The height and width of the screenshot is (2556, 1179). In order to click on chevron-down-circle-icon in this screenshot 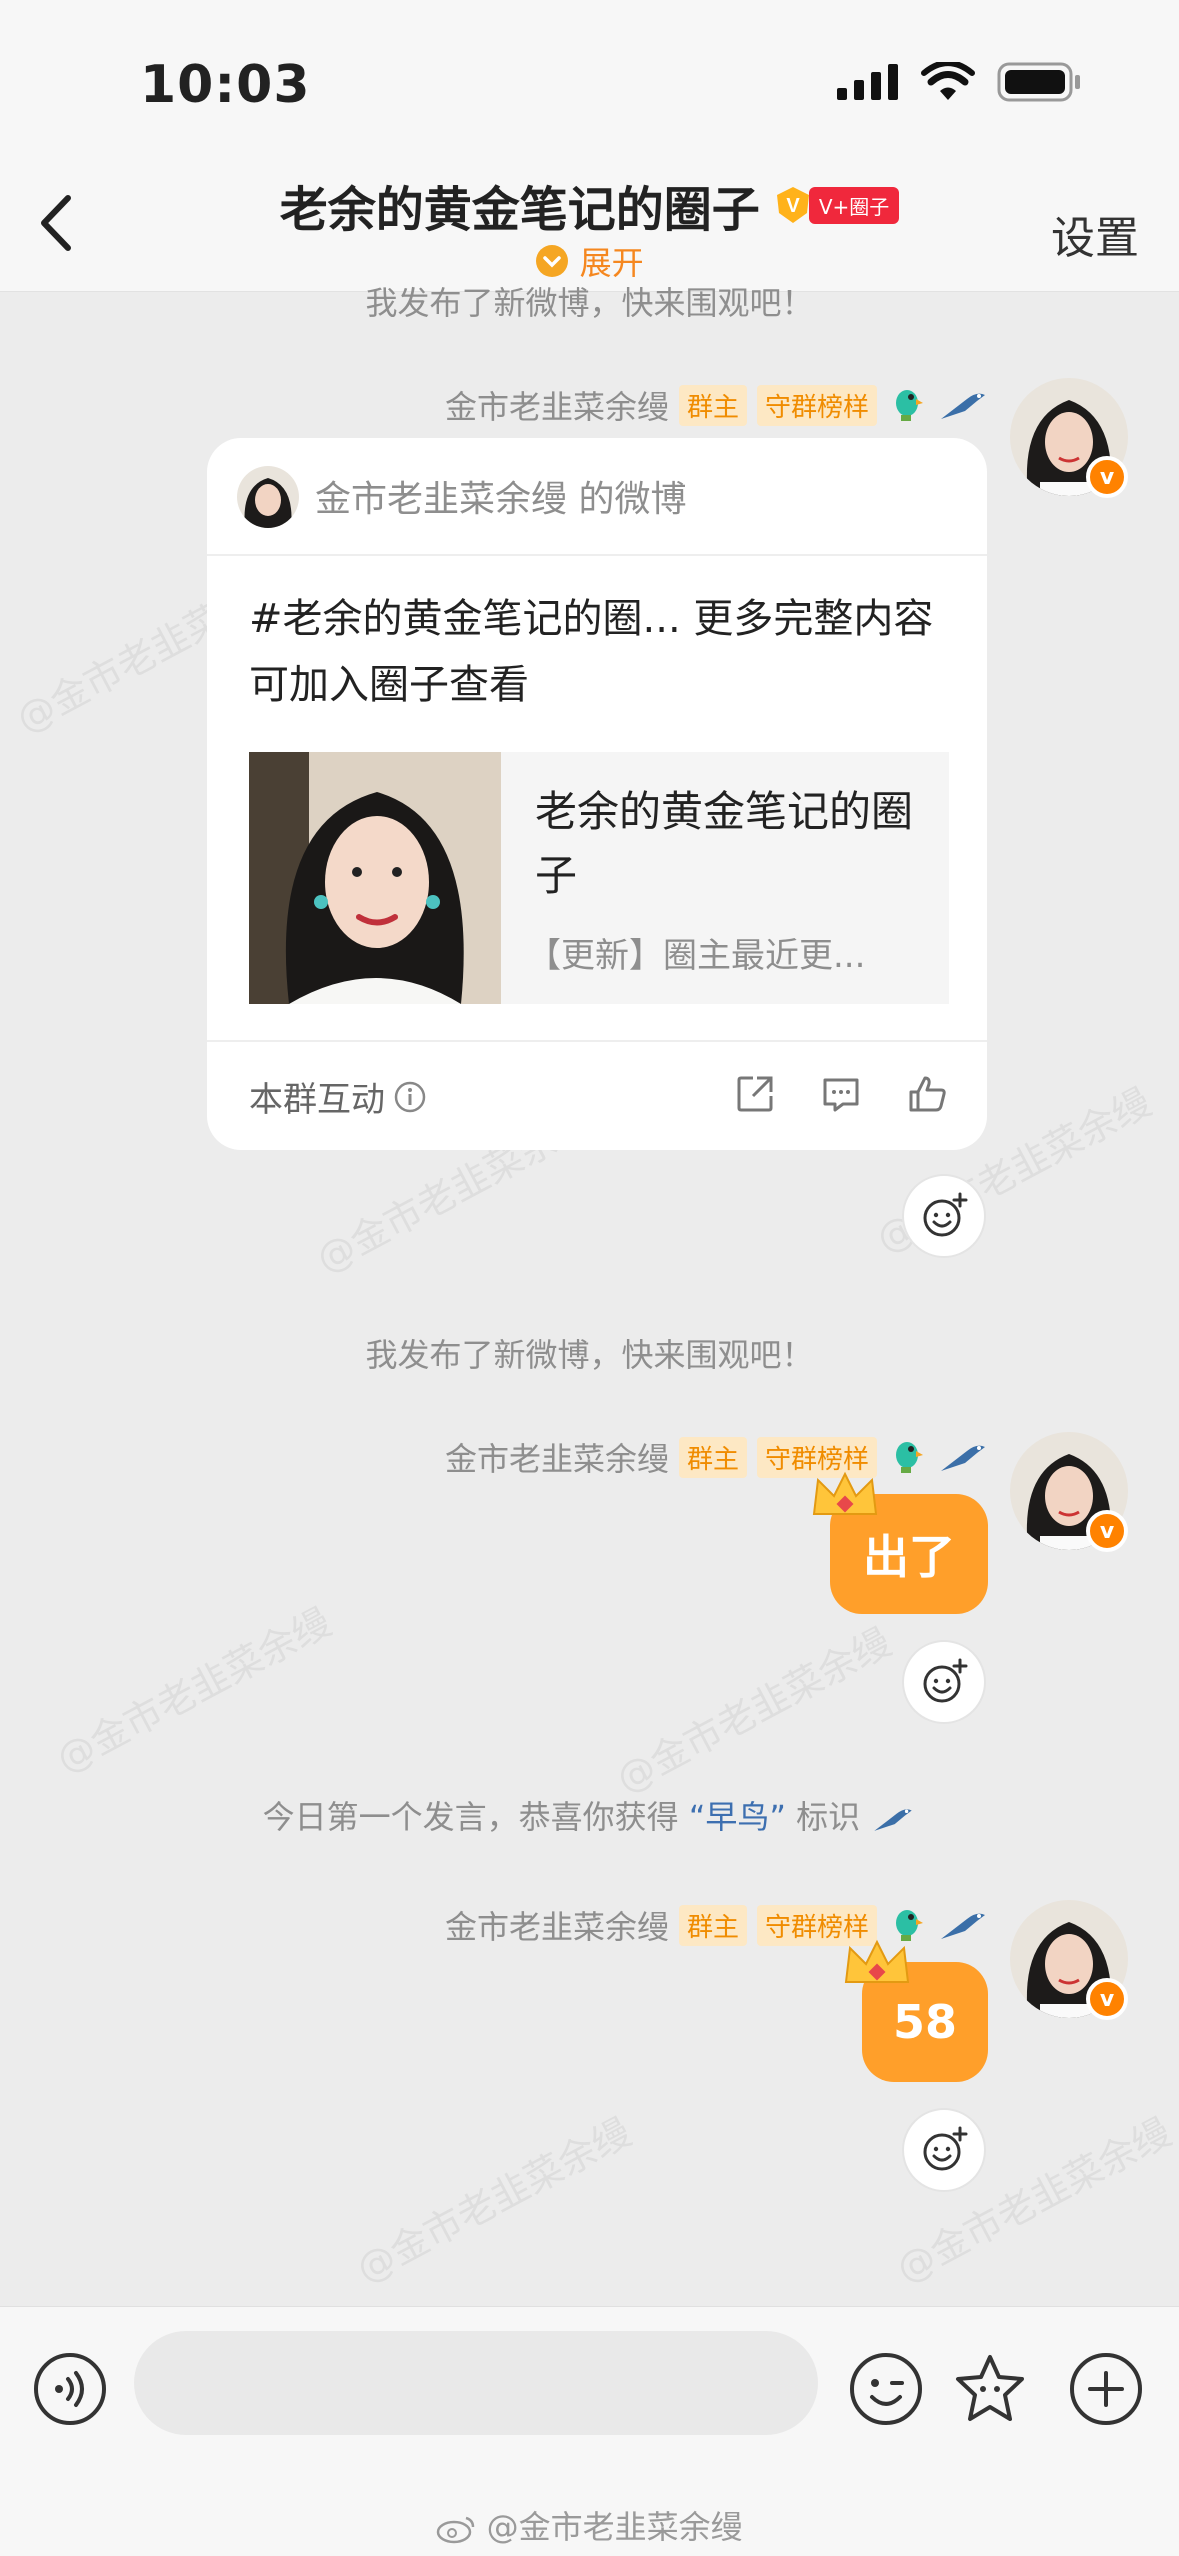, I will do `click(552, 261)`.